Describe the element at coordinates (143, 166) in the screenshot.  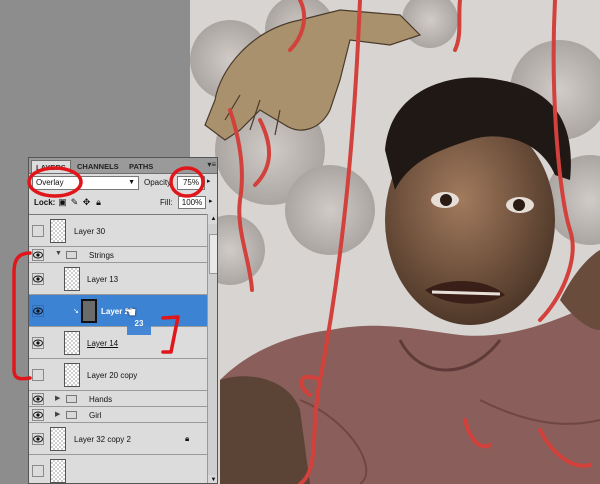
I see `tab-paths: PATHS` at that location.